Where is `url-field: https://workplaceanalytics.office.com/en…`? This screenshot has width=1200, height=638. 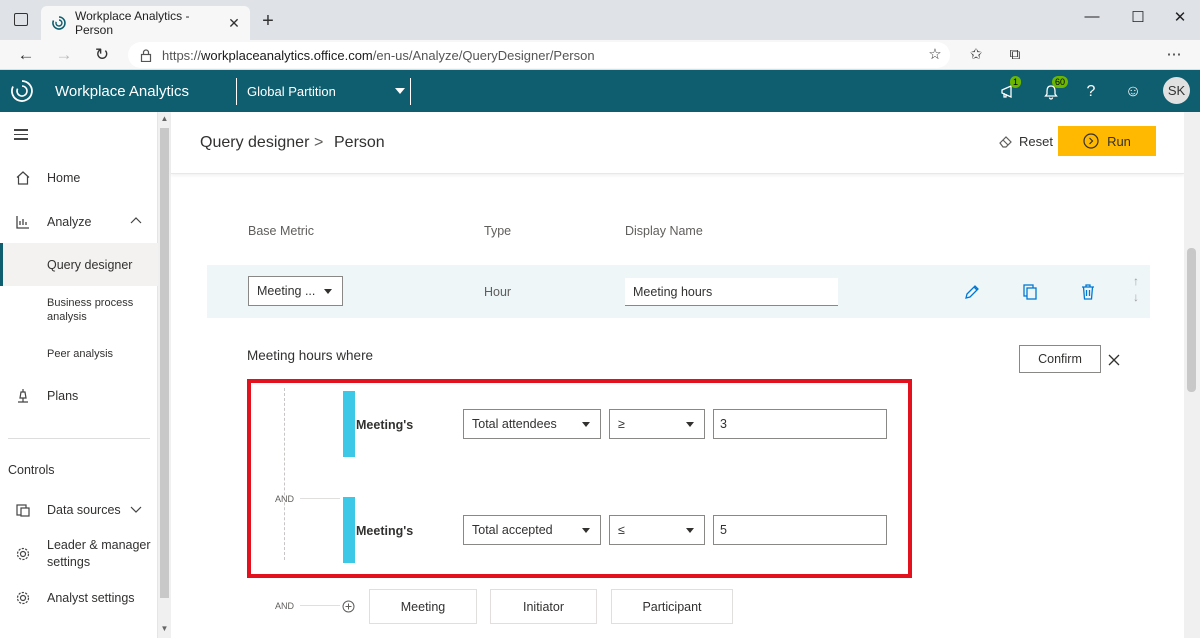
url-field: https://workplaceanalytics.office.com/en… is located at coordinates (539, 55).